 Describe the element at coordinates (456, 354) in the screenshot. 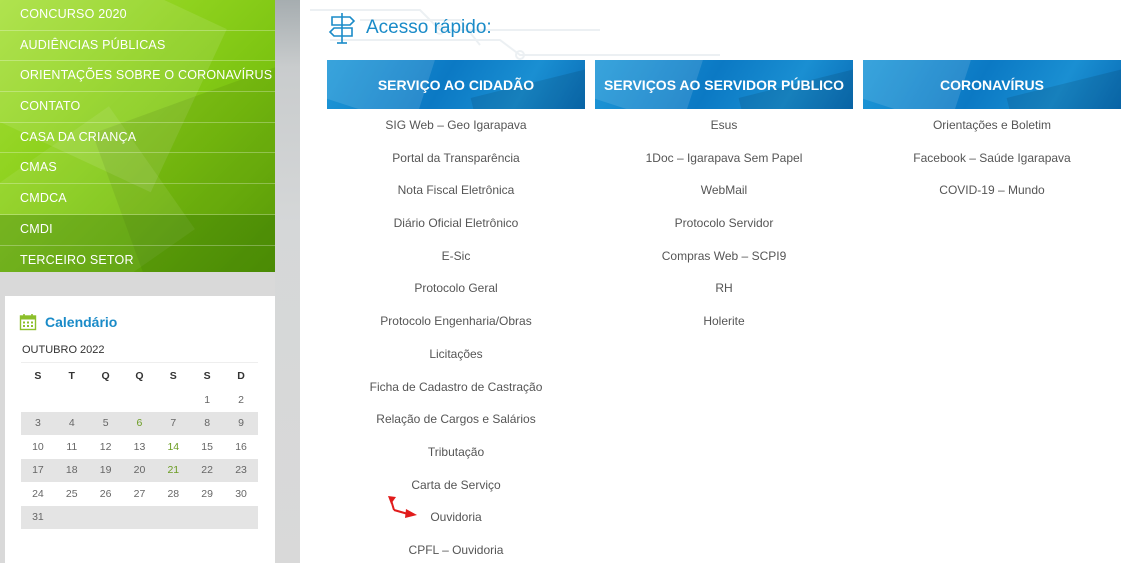

I see `quick-link: Licitações` at that location.